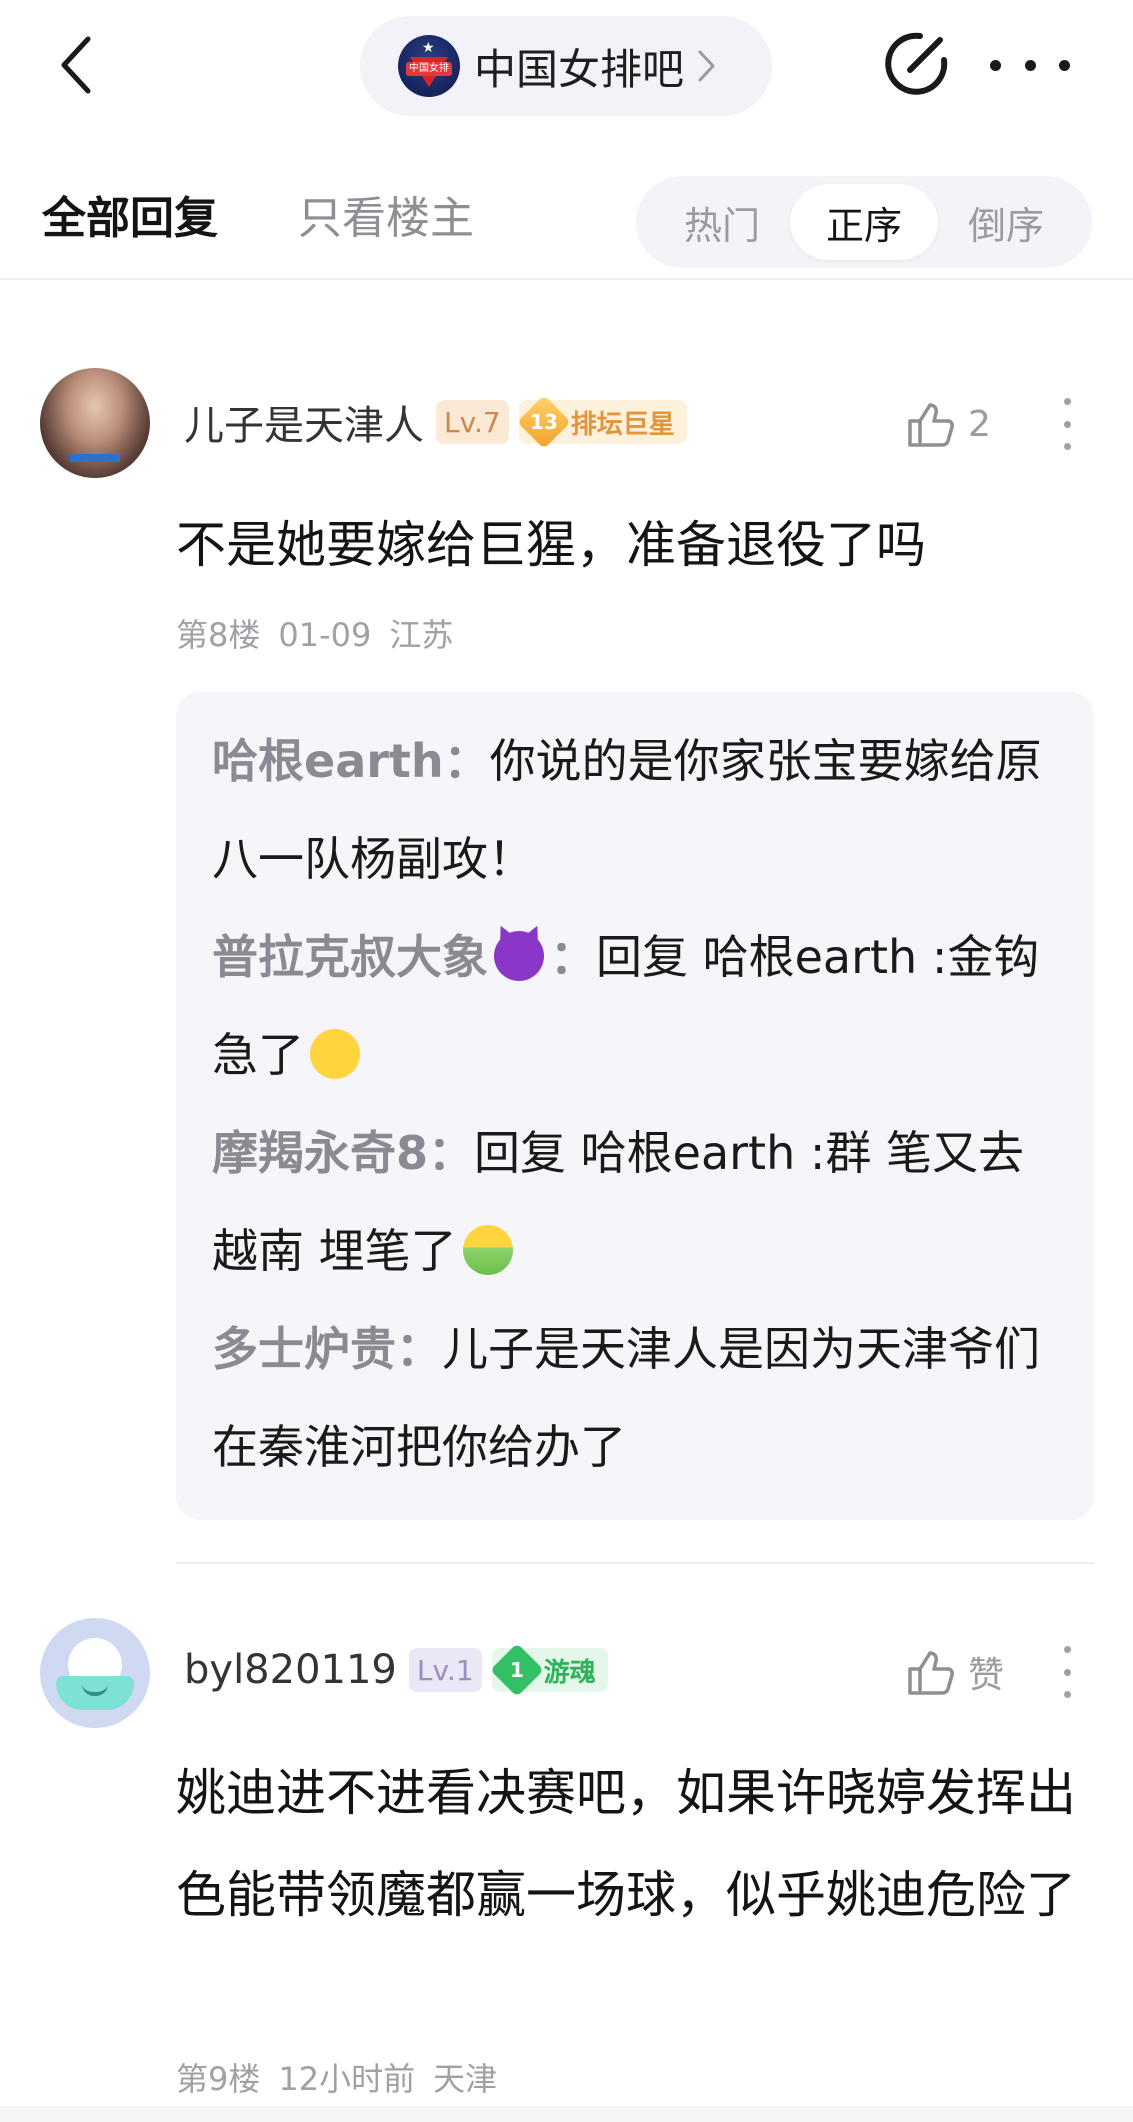 The height and width of the screenshot is (2122, 1133). Describe the element at coordinates (955, 1672) in the screenshot. I see `like-button: 赞` at that location.